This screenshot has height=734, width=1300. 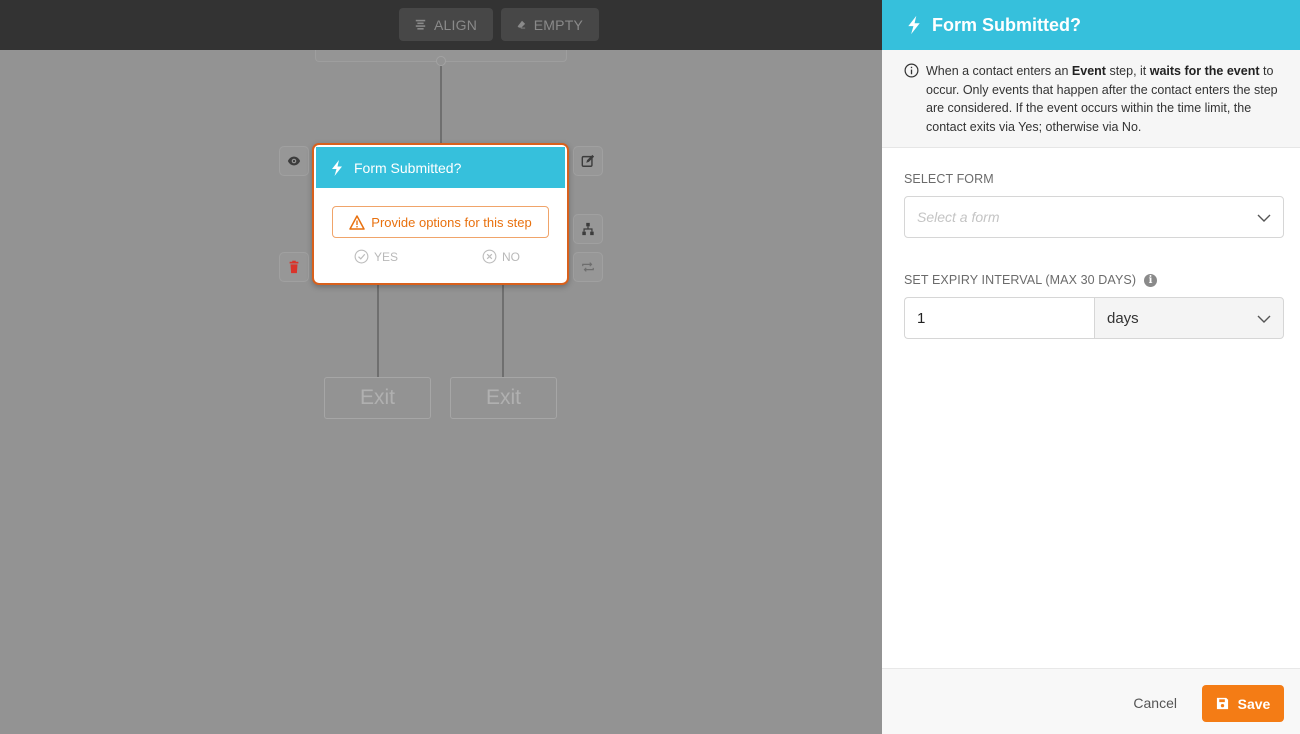 I want to click on yes-outcome: YES, so click(x=376, y=256).